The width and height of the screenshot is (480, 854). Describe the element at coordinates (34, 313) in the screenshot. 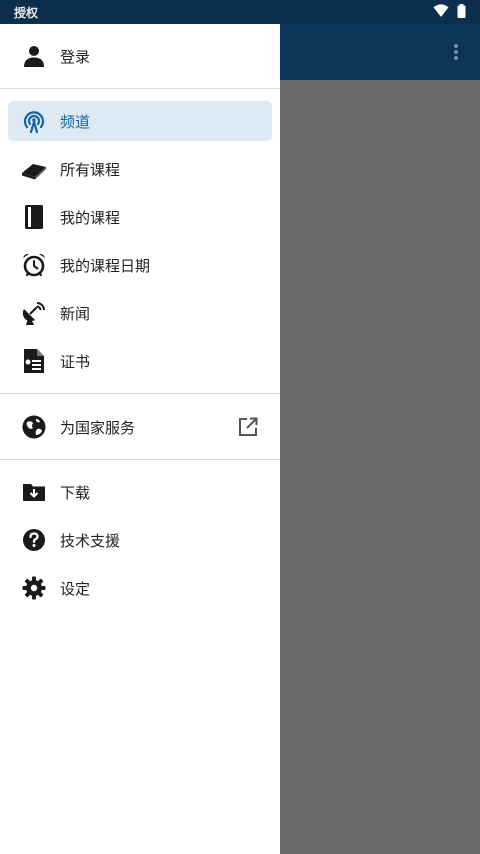

I see `satellite-dish-icon` at that location.